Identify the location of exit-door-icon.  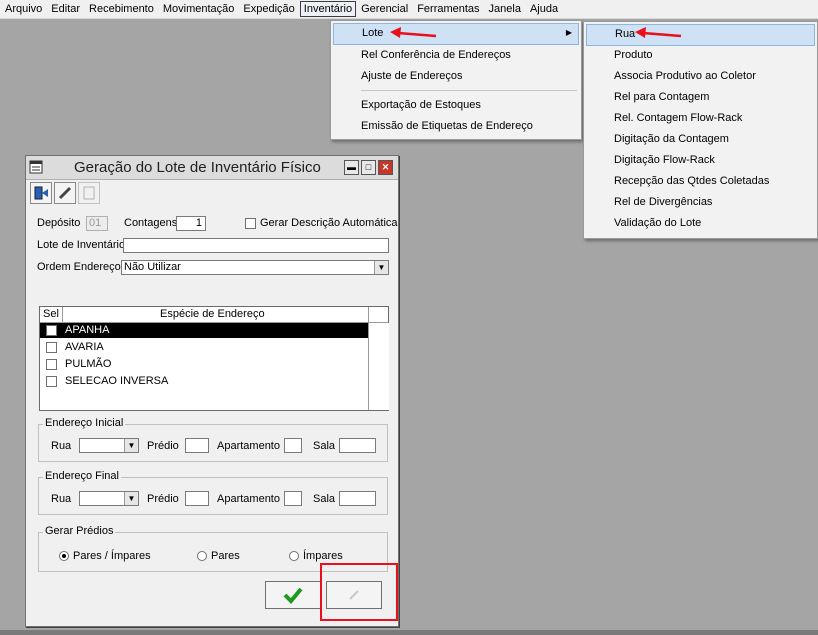
(41, 193).